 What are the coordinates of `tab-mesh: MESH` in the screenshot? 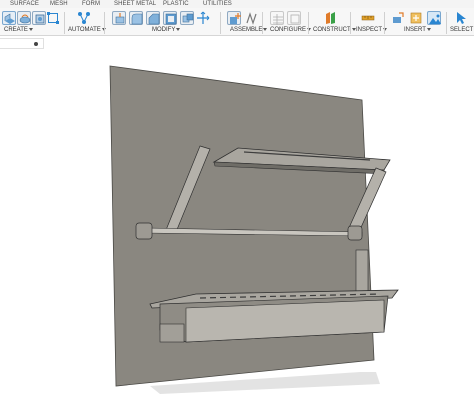 It's located at (59, 4).